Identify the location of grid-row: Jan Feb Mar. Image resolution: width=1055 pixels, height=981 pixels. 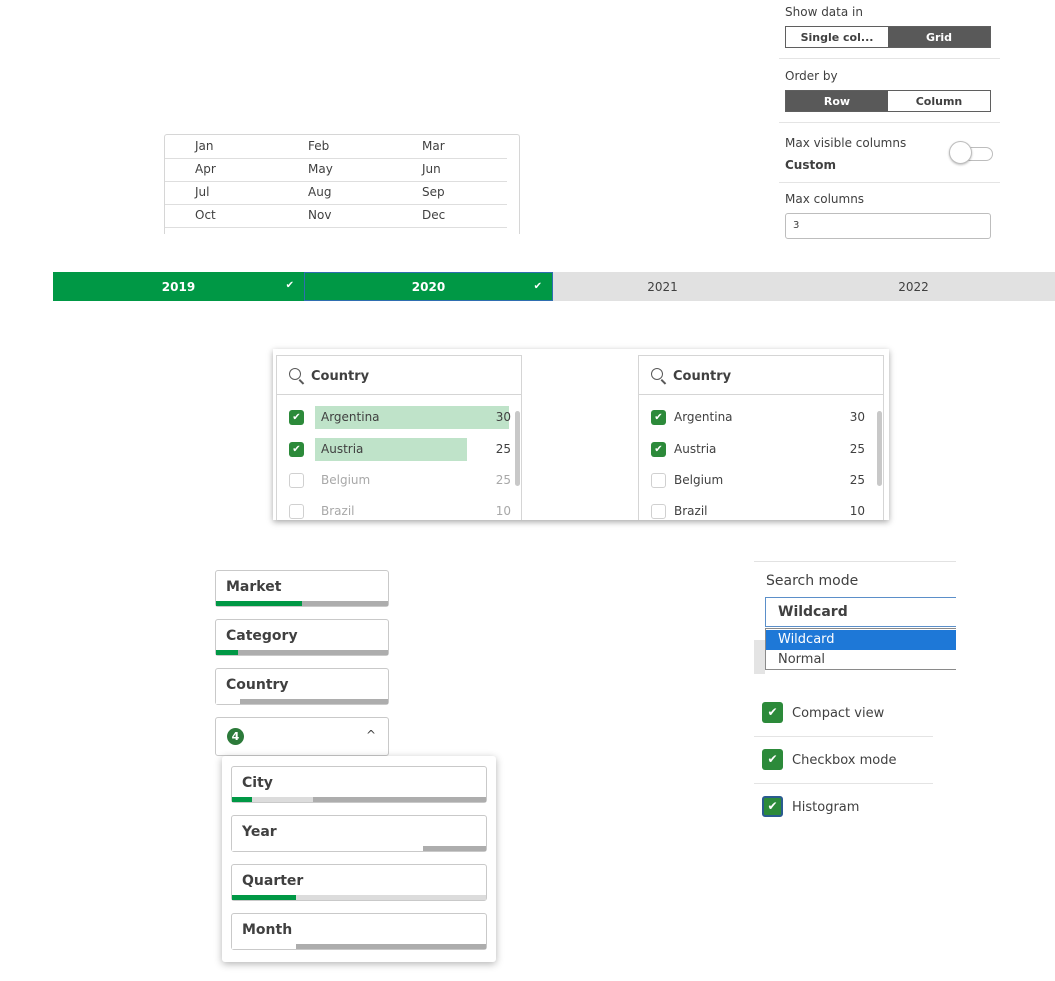
(336, 147).